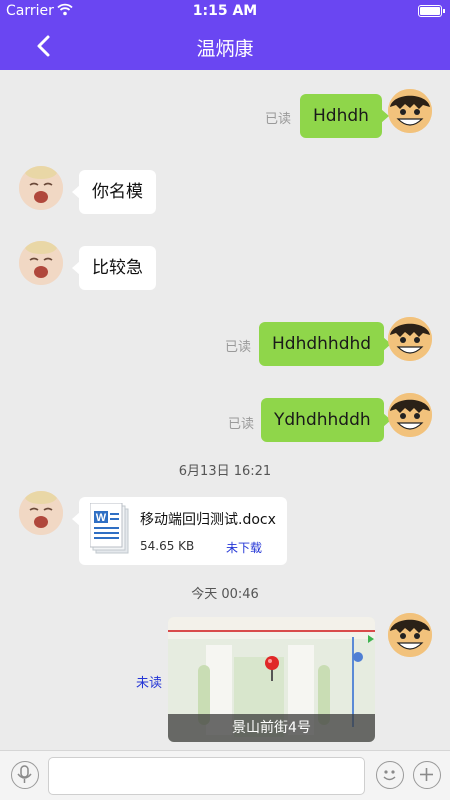 This screenshot has height=800, width=450. I want to click on plus-icon, so click(426, 774).